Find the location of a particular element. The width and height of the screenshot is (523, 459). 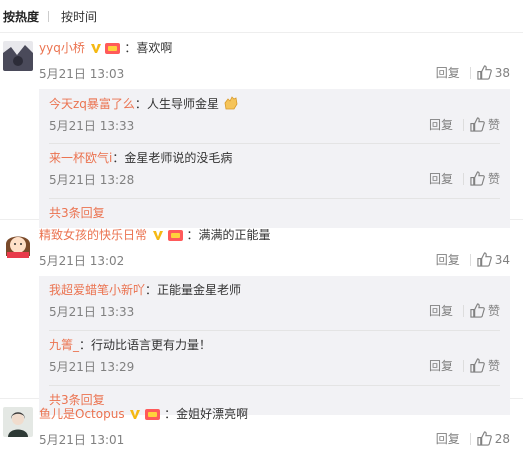

comment-text: 喜欢啊 is located at coordinates (154, 48).